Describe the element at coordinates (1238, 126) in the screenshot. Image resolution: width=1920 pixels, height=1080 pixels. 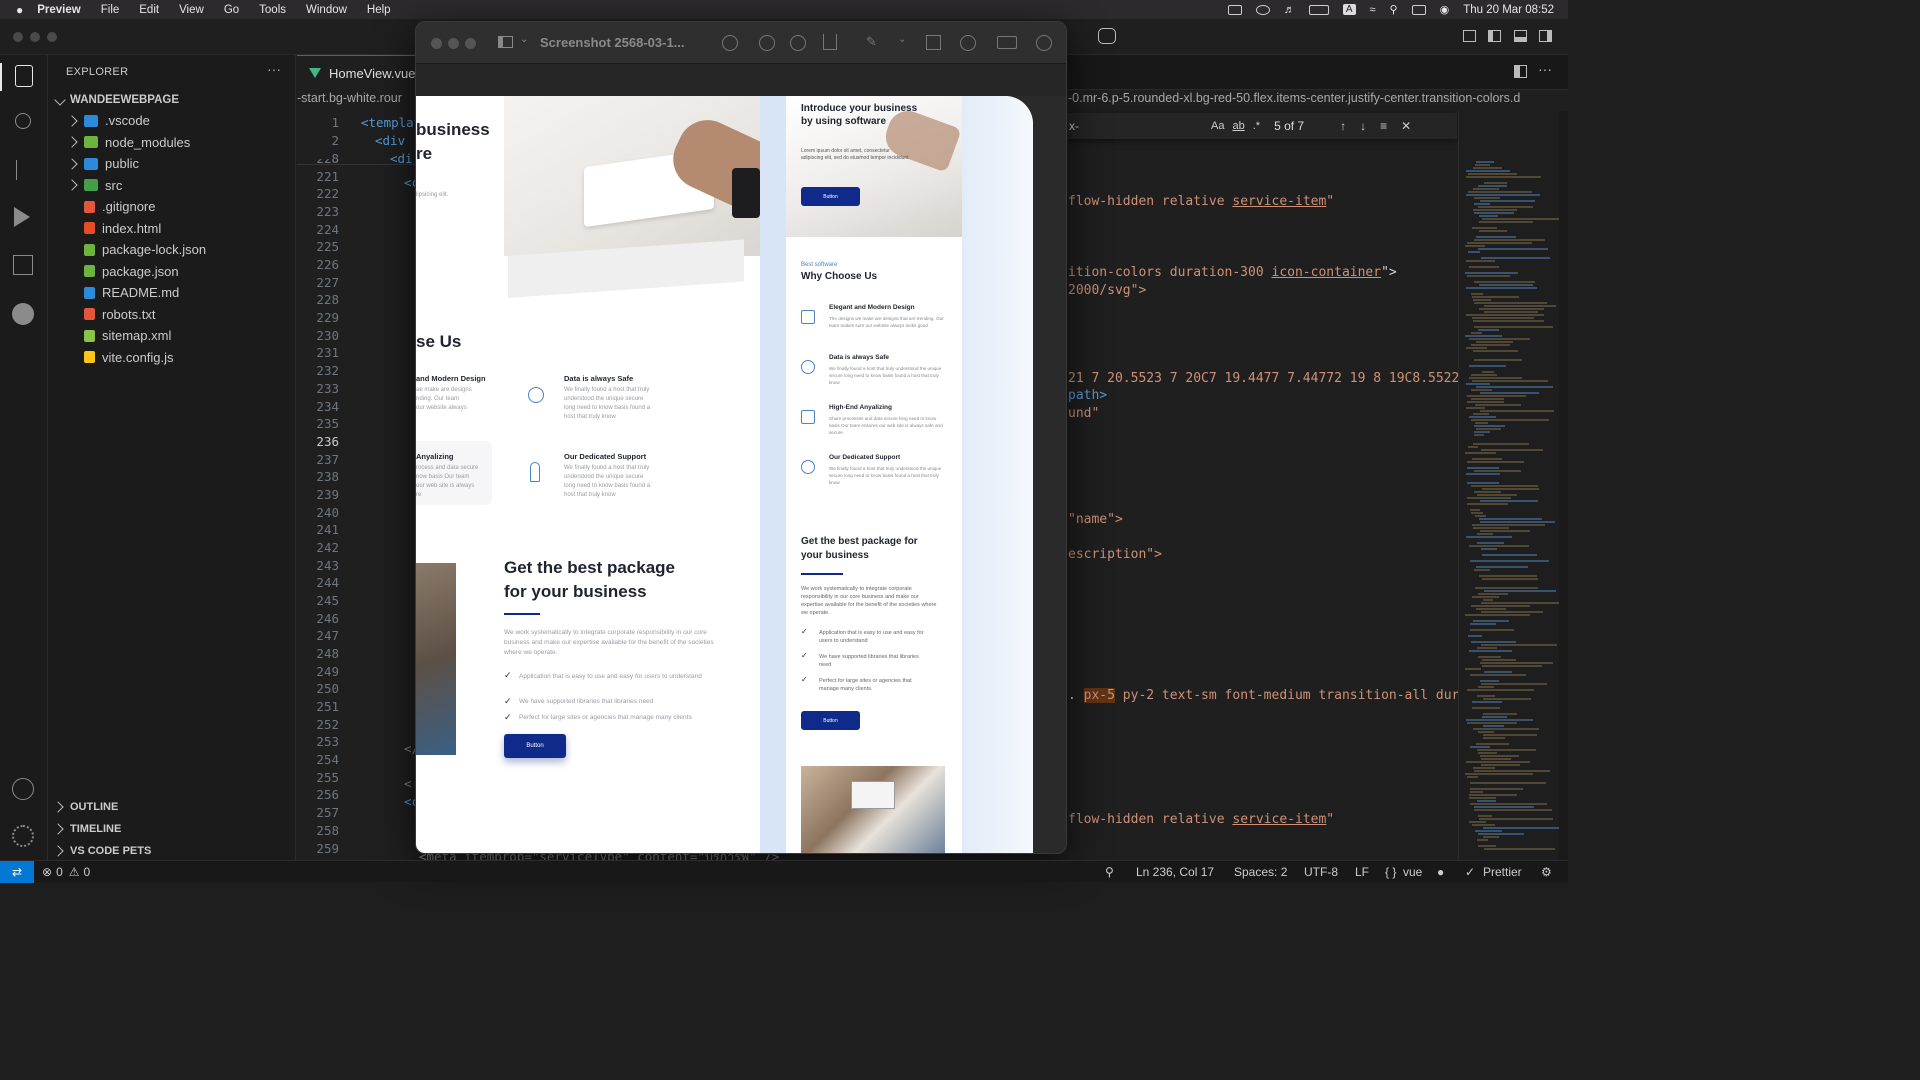
I see `whole-word-toggle: ab` at that location.